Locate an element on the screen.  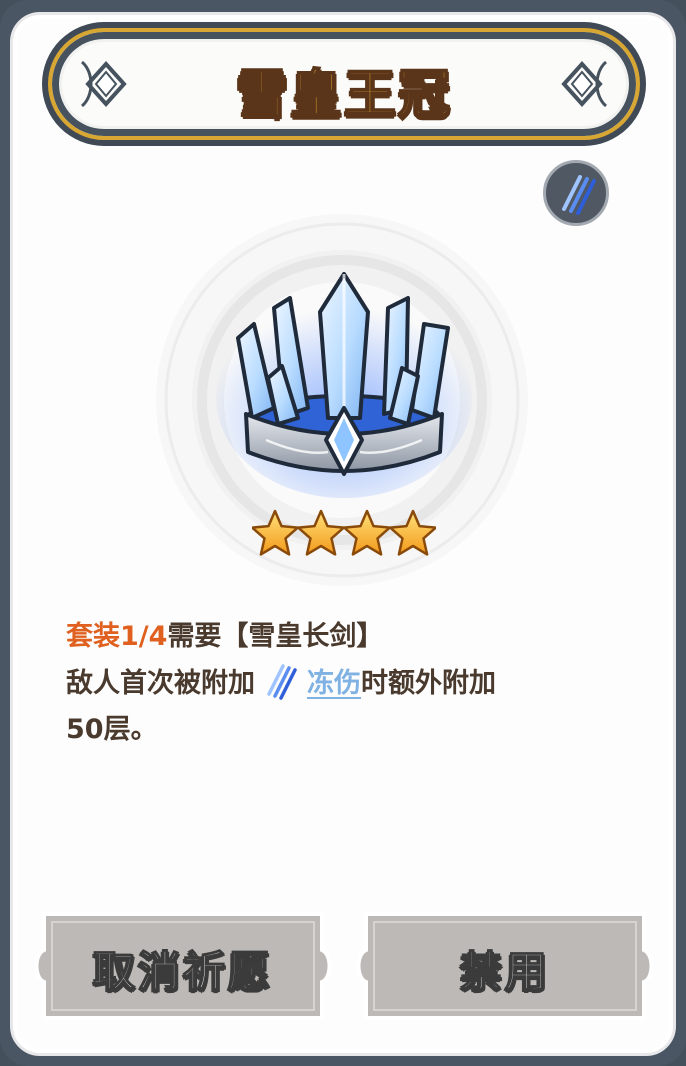
item-title: 雪皇王冠 is located at coordinates (343, 95).